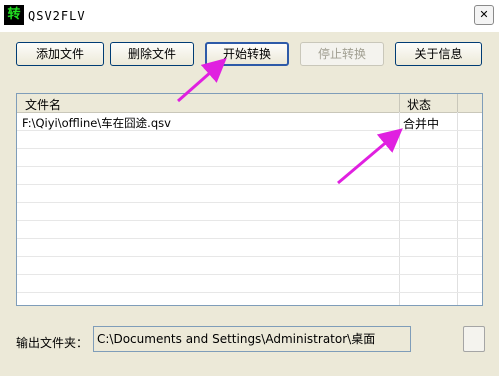 This screenshot has width=499, height=376. What do you see at coordinates (370, 156) in the screenshot?
I see `arrow-to-status` at bounding box center [370, 156].